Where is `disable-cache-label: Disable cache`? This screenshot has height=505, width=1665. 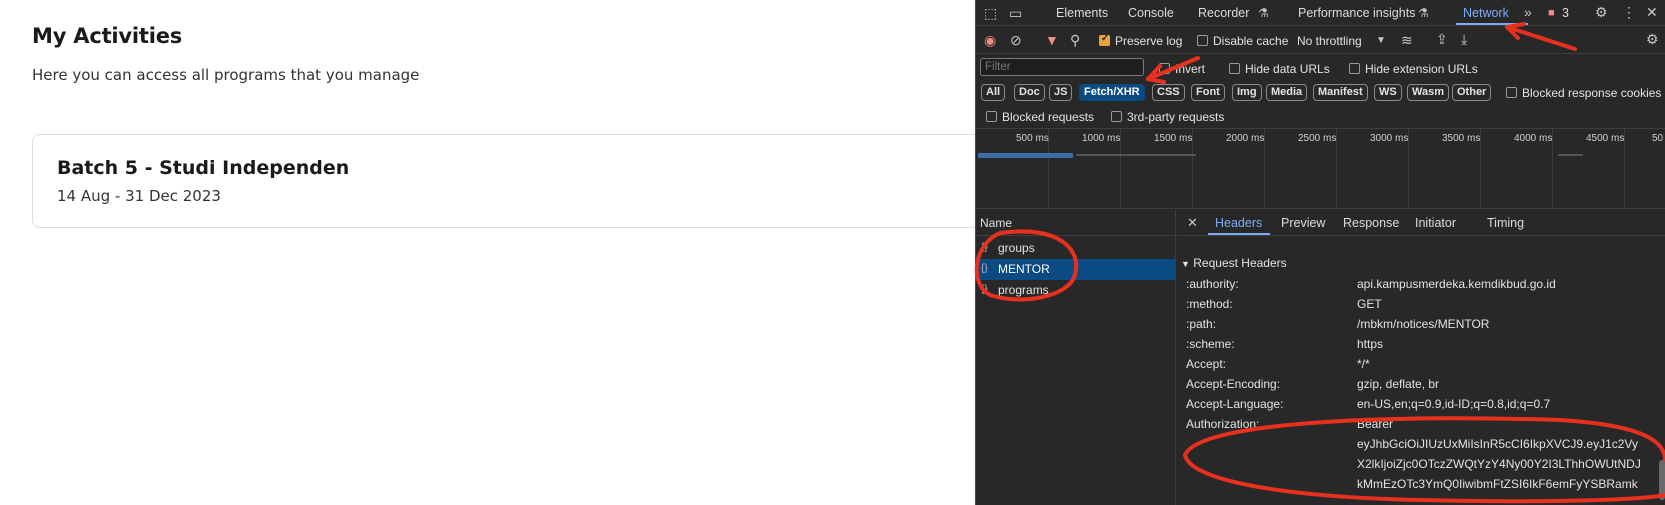 disable-cache-label: Disable cache is located at coordinates (1251, 41).